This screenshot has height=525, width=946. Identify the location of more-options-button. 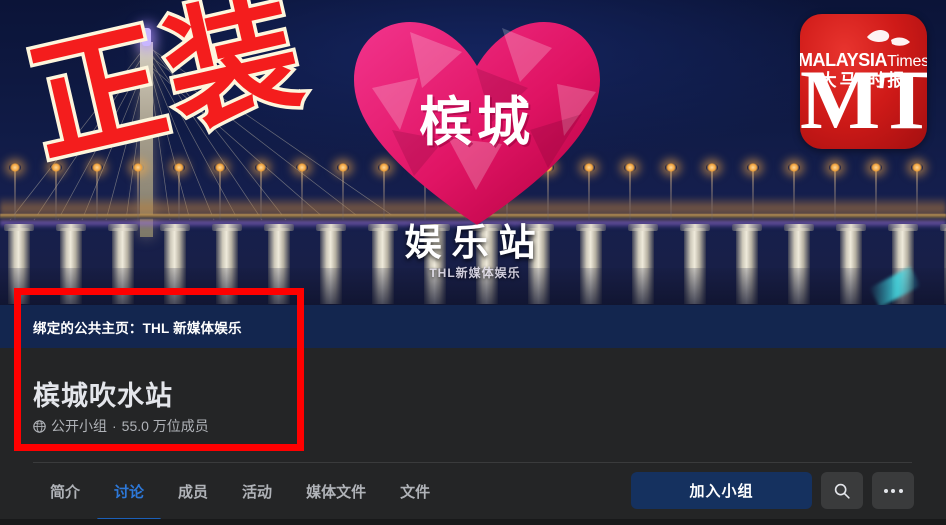
(893, 490).